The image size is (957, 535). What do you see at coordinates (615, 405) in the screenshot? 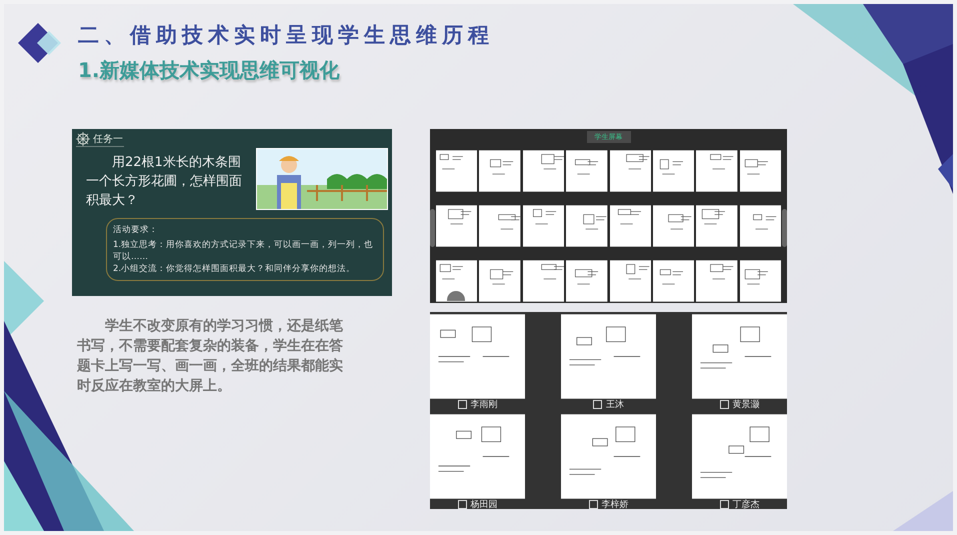
I see `student-name: 王沐` at bounding box center [615, 405].